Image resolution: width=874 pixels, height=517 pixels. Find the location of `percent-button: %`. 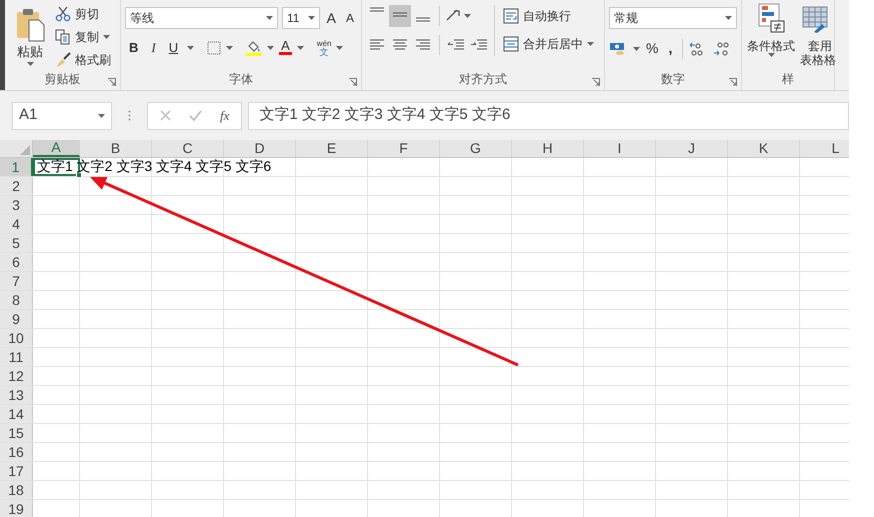

percent-button: % is located at coordinates (652, 48).